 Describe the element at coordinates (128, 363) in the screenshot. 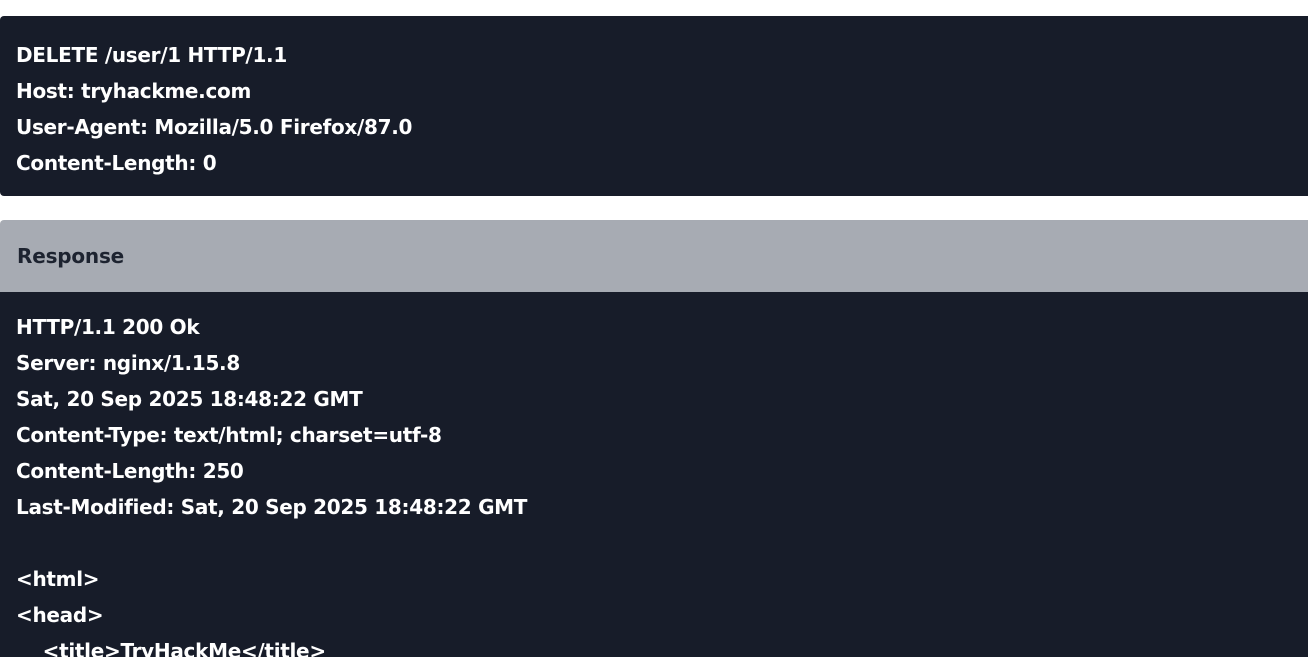

I see `response-server-header: Server: nginx/1.15.8` at that location.